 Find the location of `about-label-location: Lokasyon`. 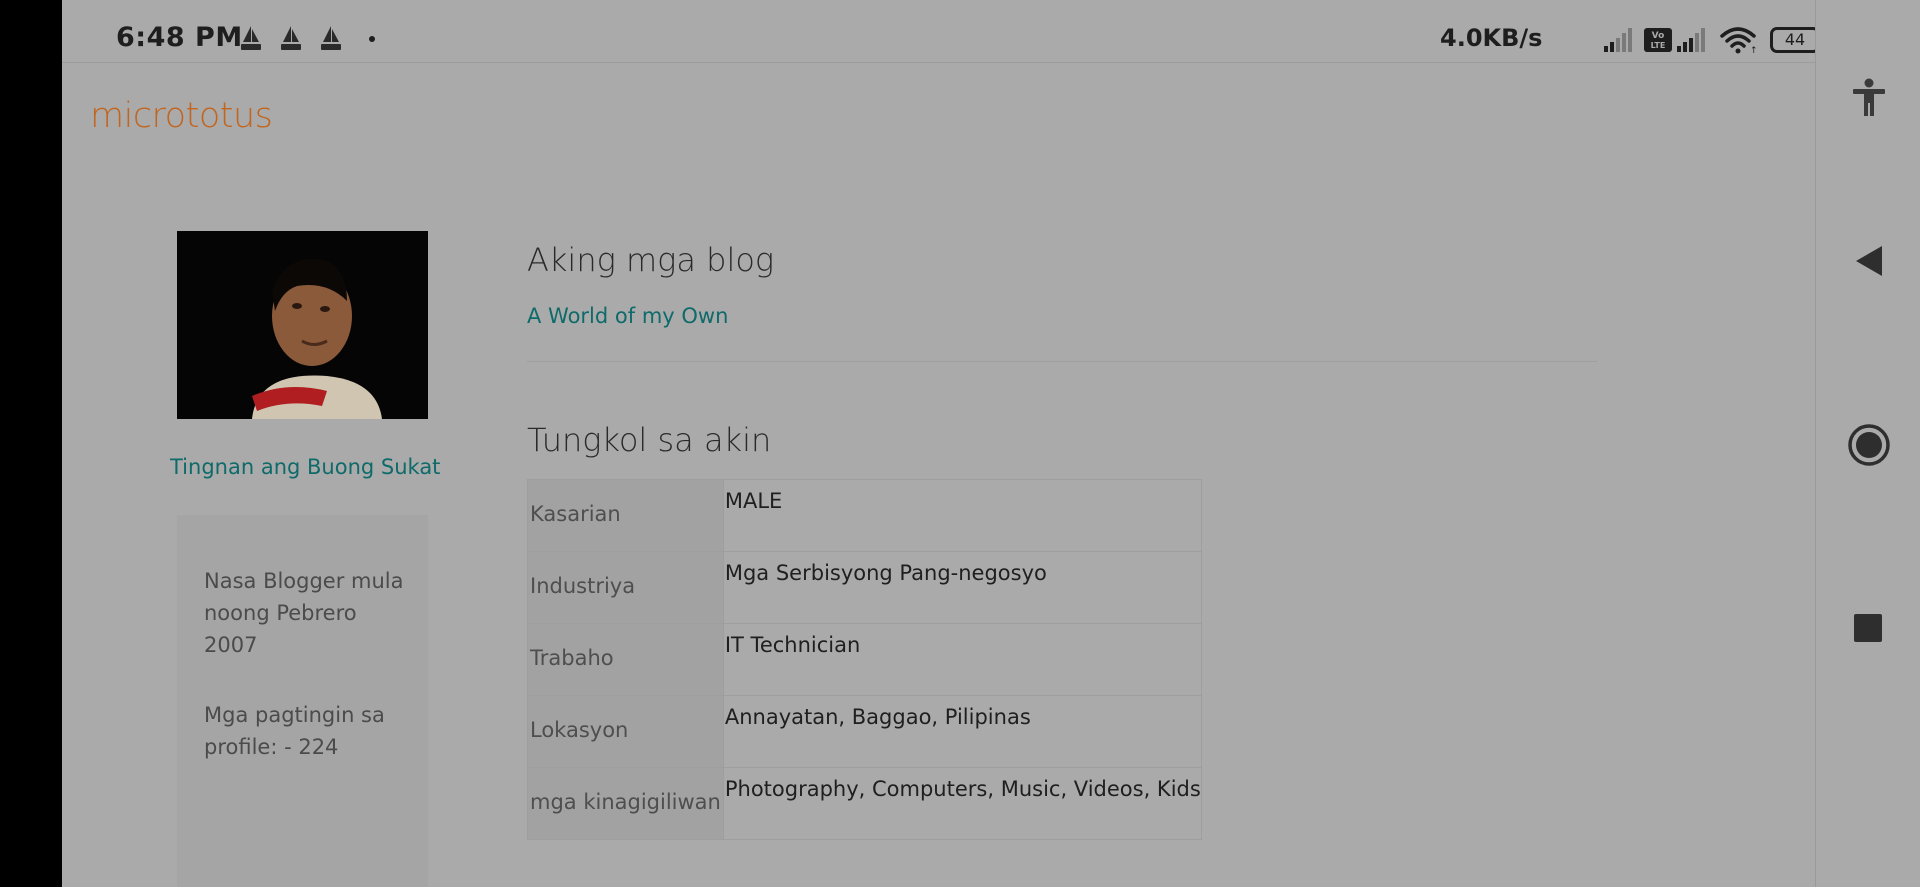

about-label-location: Lokasyon is located at coordinates (625, 731).